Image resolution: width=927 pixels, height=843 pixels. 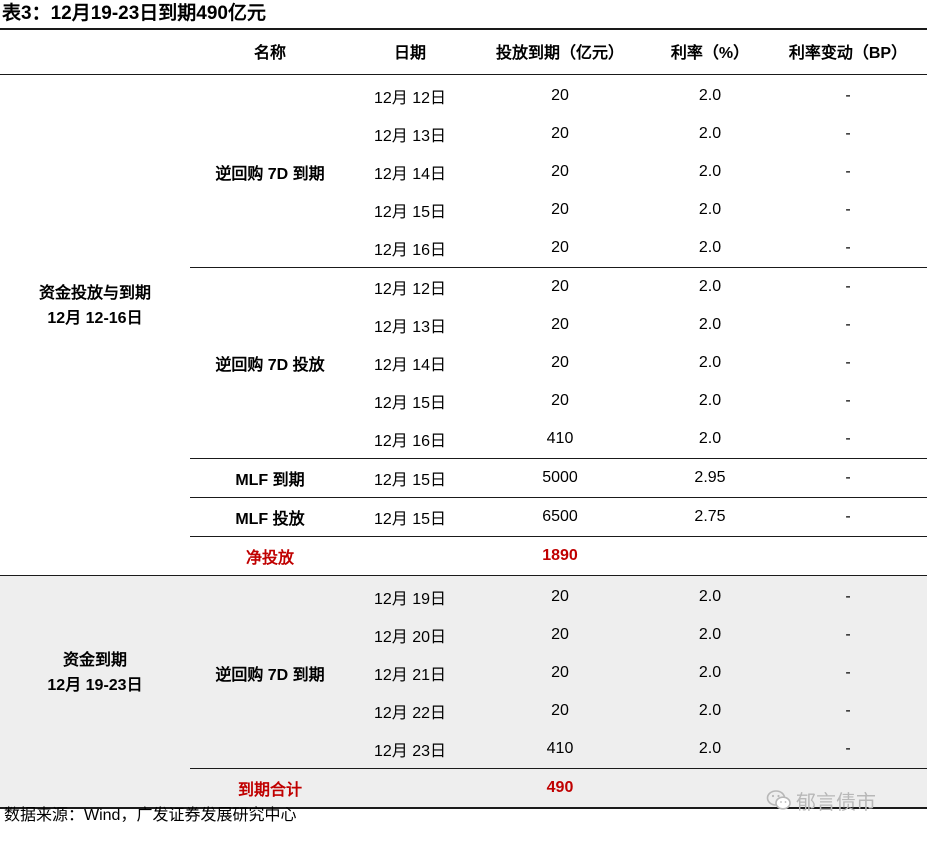 I want to click on table-cell: 6500, so click(x=560, y=516).